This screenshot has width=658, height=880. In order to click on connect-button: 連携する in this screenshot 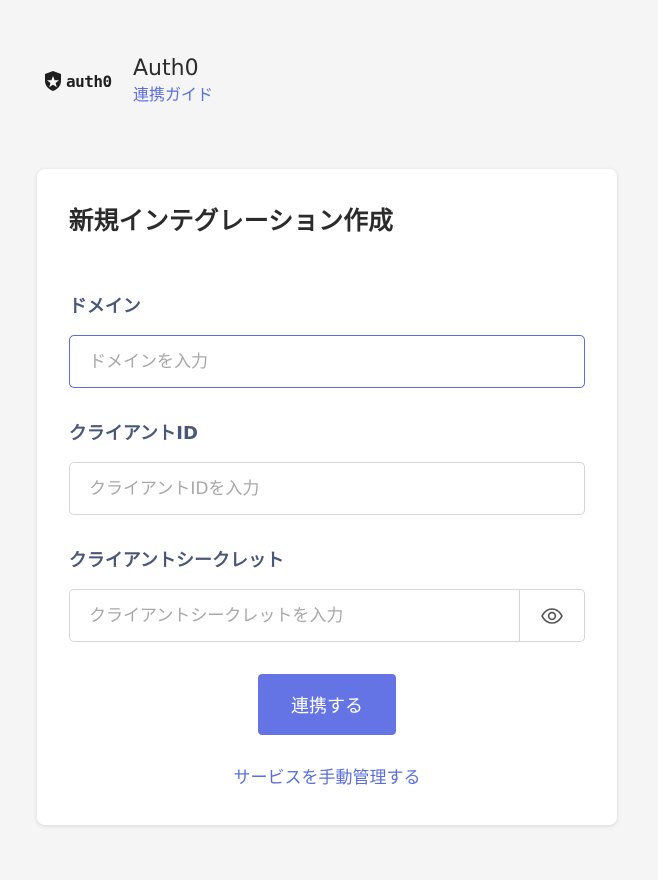, I will do `click(327, 704)`.